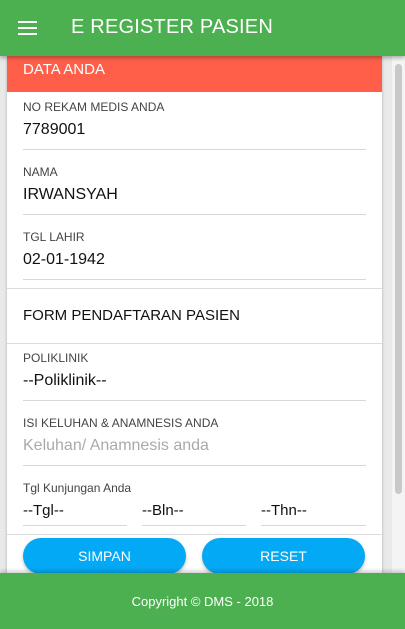  What do you see at coordinates (283, 555) in the screenshot?
I see `reset-button: RESET` at bounding box center [283, 555].